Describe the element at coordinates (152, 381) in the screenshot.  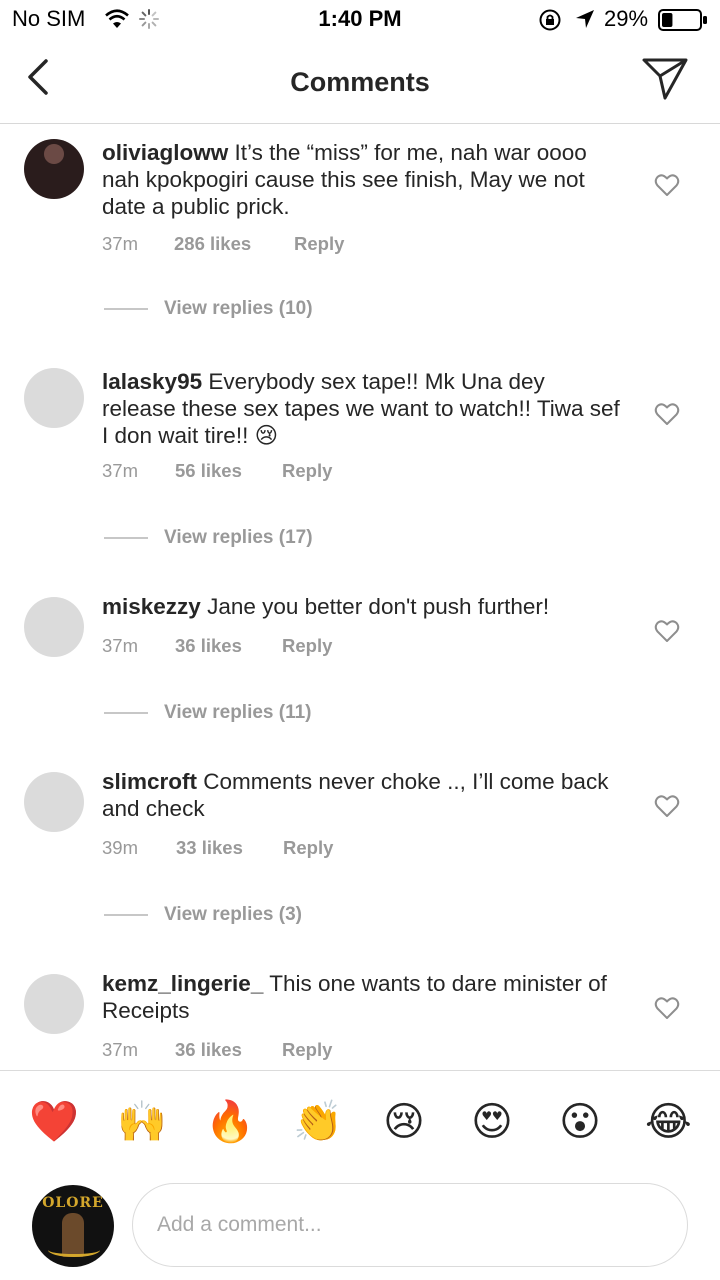
I see `comment-username: lalasky95` at that location.